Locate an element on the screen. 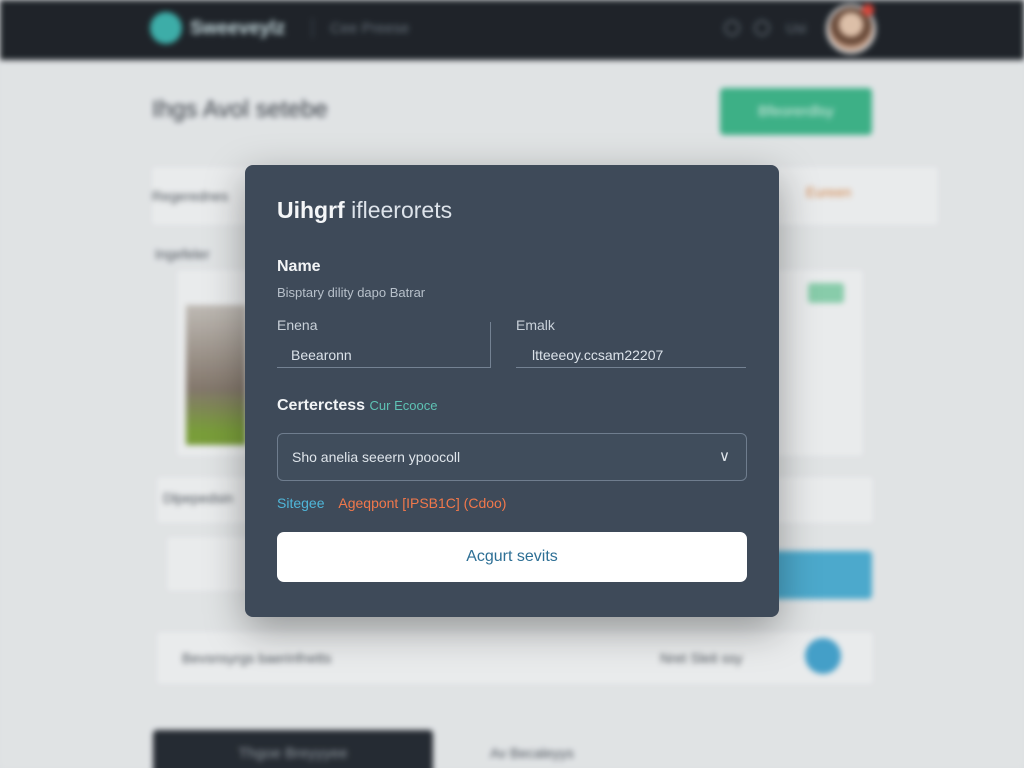  chevron-down-icon: ∨ is located at coordinates (724, 456).